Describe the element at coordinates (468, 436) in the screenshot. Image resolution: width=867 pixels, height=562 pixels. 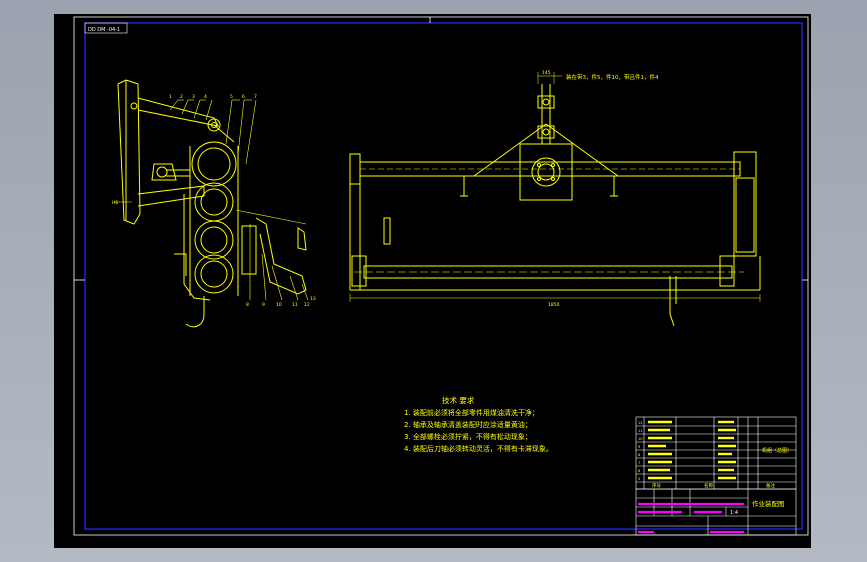
I see `tech-req-item: 3. 全部螺栓必须拧紧，不得有松动现象；` at that location.